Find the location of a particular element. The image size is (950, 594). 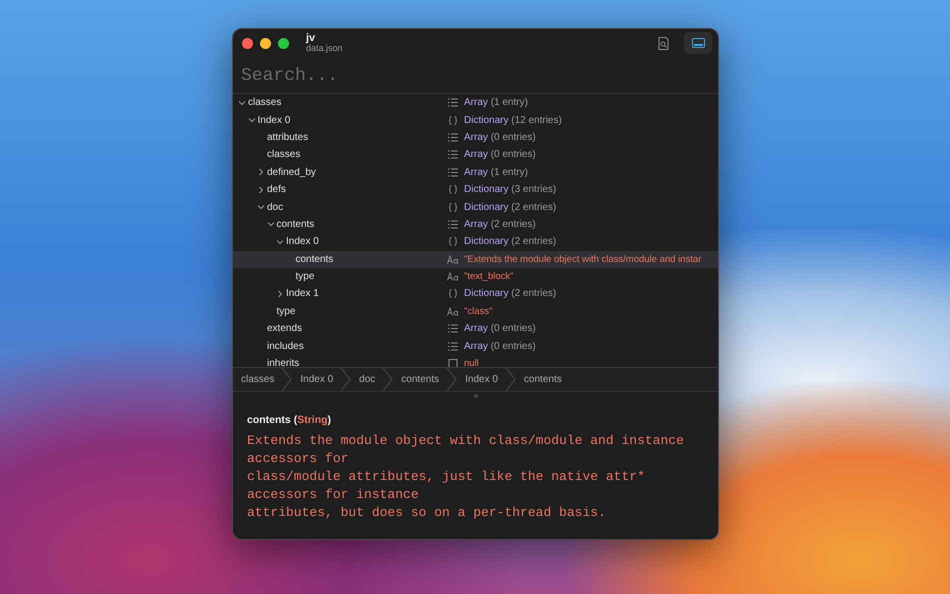

tree-row: doc Dictionary (2 entries) is located at coordinates (475, 207).